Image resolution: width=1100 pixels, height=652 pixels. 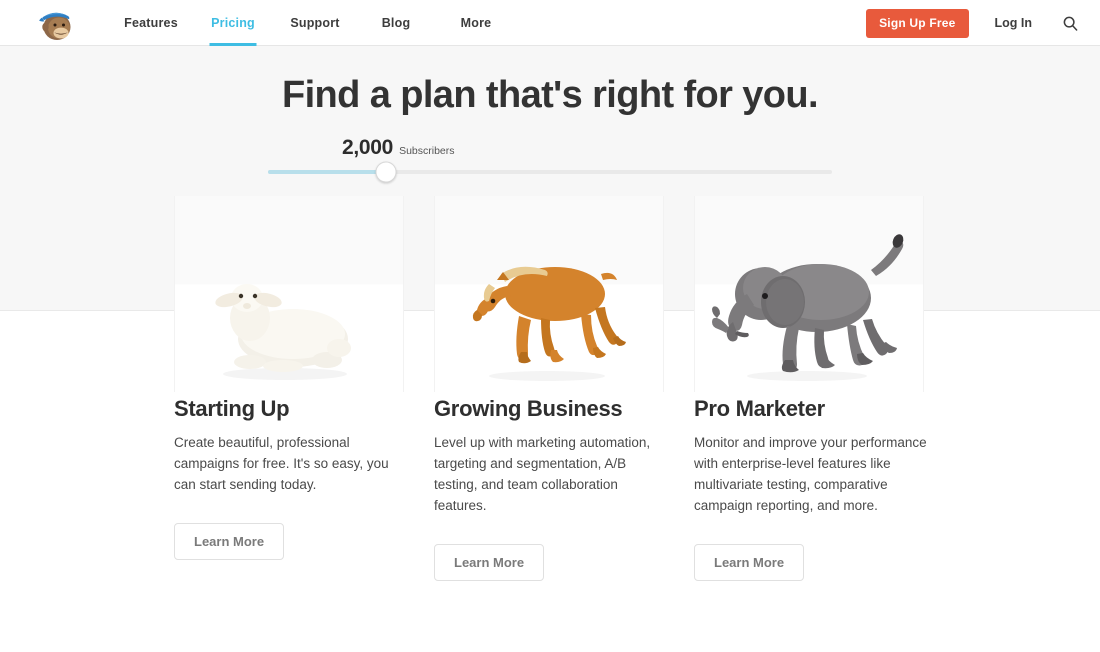 I want to click on subscriber-count-label: 2,000 Subscribers, so click(x=587, y=148).